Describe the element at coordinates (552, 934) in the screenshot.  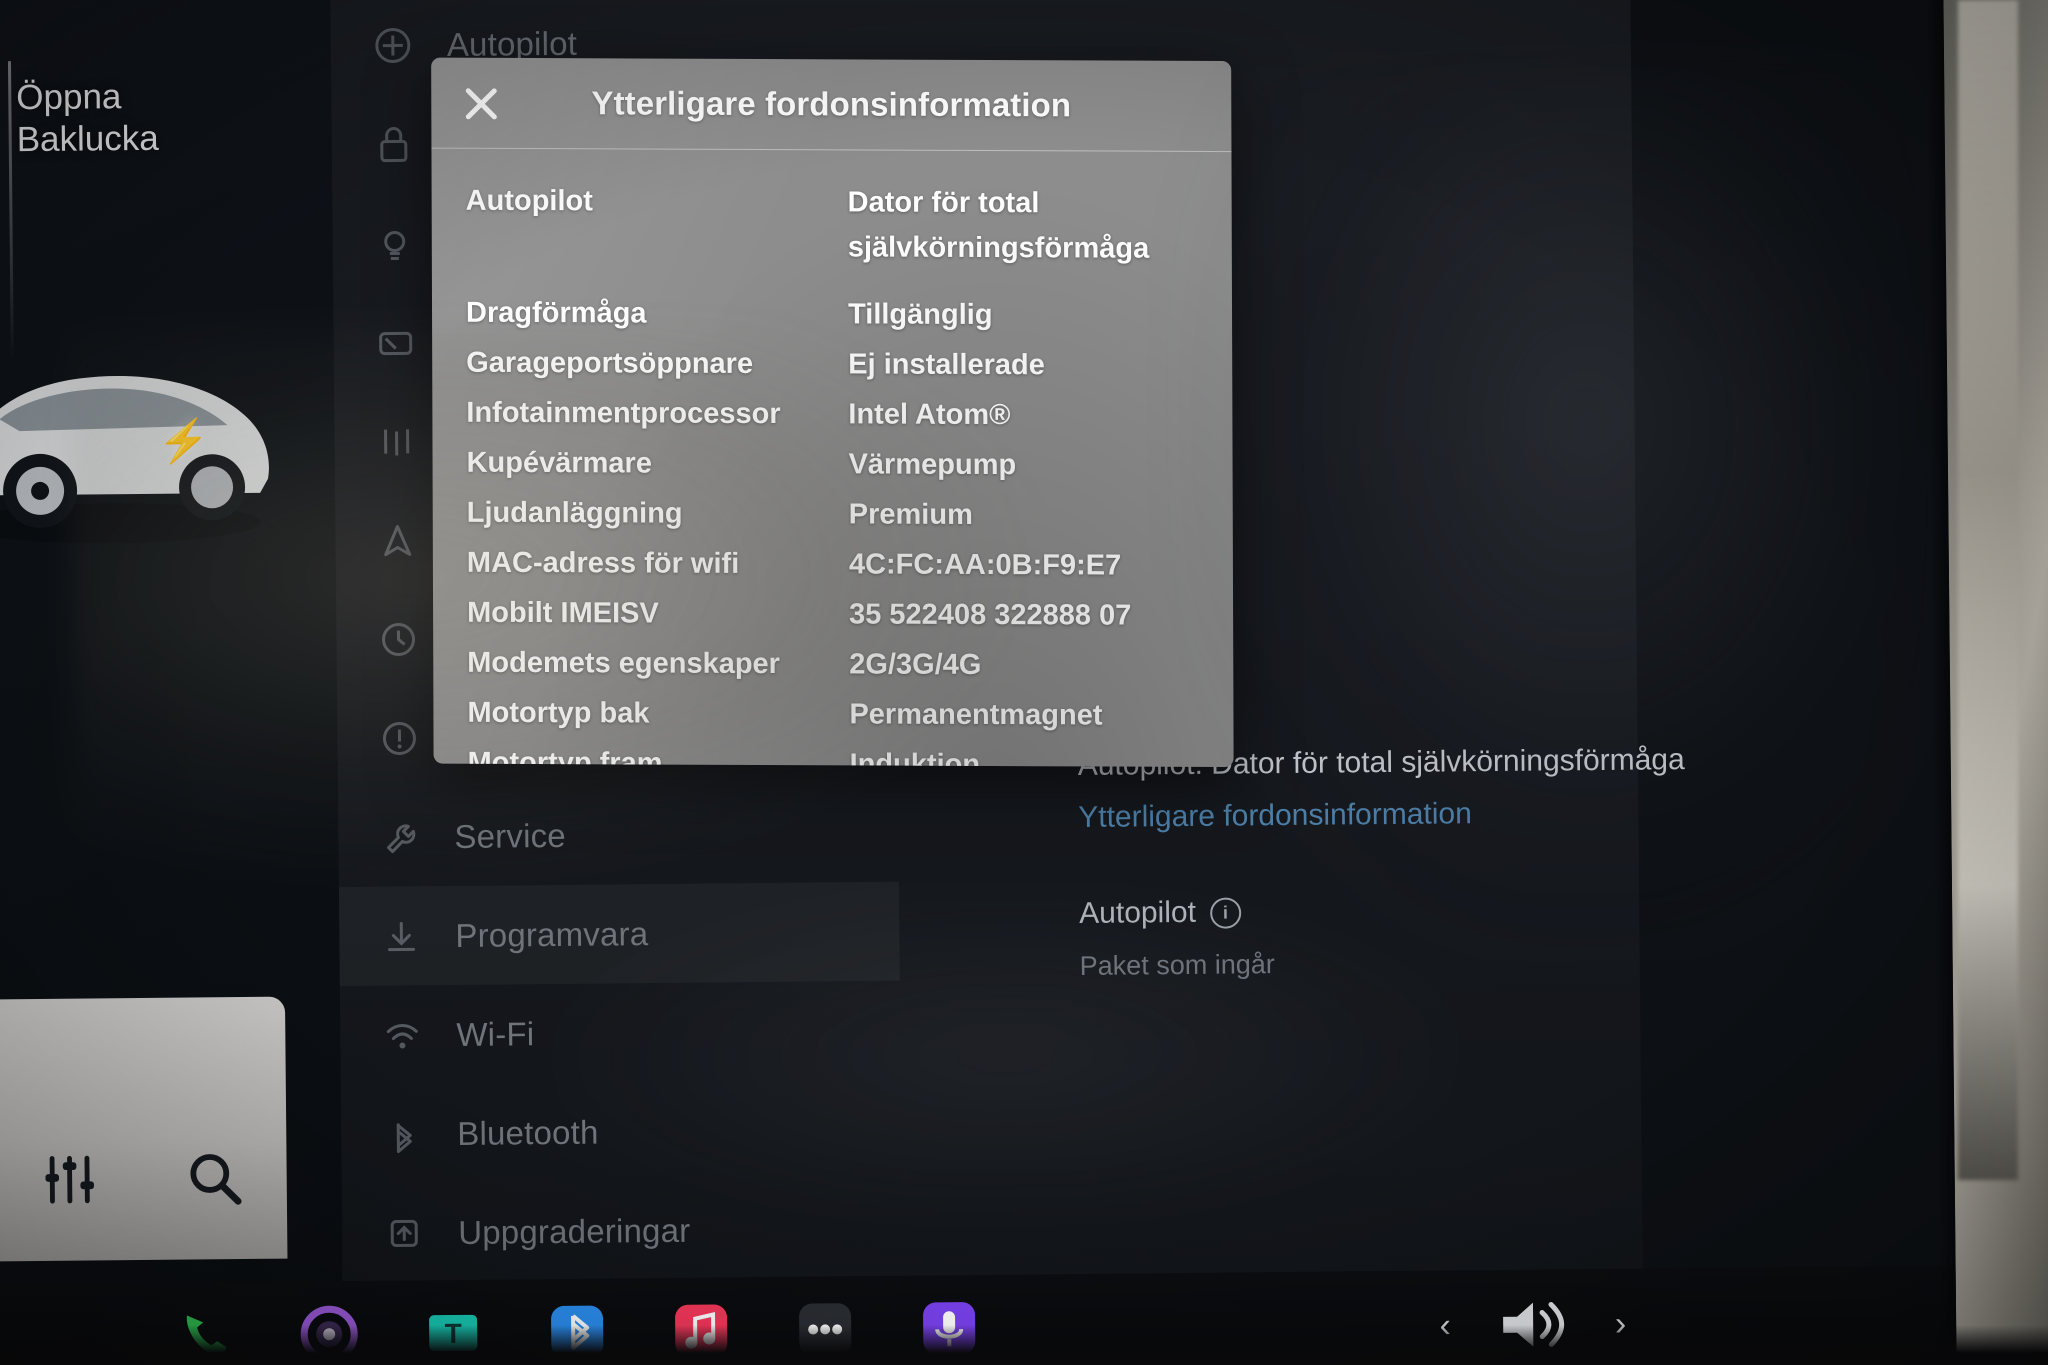
I see `sidebar-item-label: Programvara` at that location.